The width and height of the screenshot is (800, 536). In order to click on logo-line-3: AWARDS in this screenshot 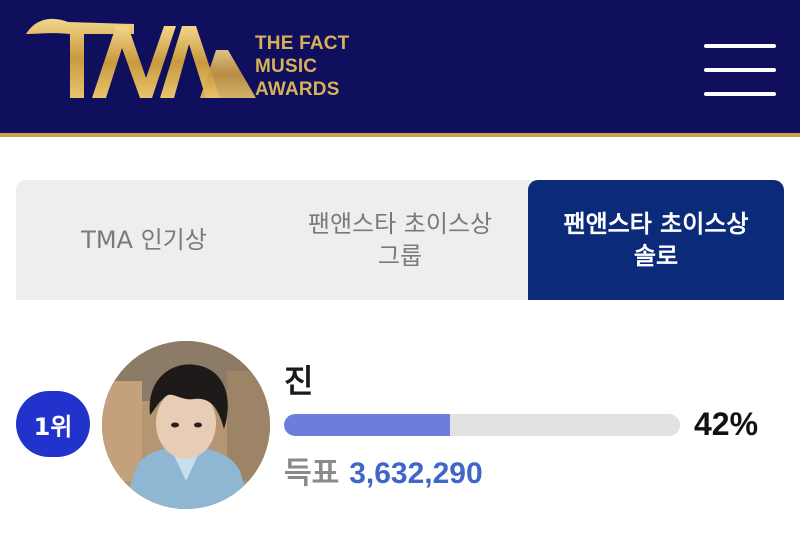, I will do `click(297, 89)`.